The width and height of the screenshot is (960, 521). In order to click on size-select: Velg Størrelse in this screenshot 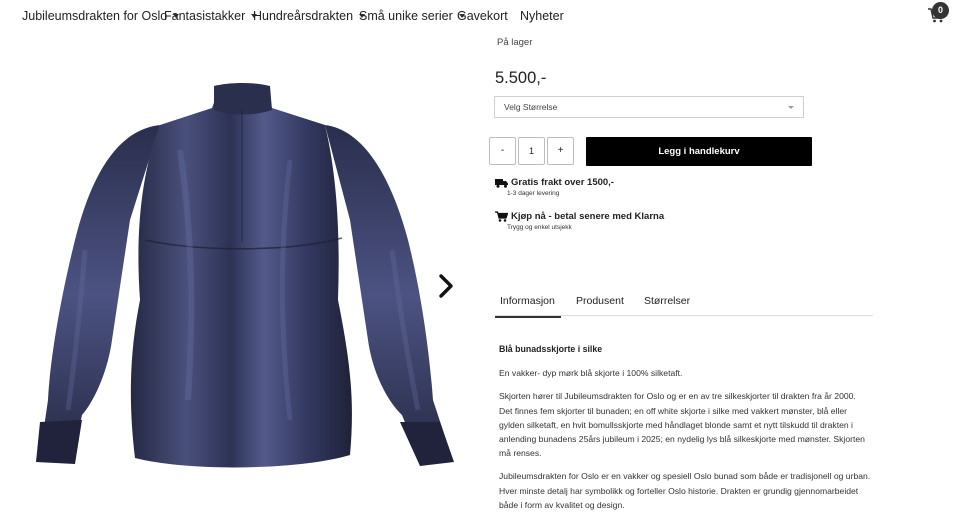, I will do `click(649, 107)`.